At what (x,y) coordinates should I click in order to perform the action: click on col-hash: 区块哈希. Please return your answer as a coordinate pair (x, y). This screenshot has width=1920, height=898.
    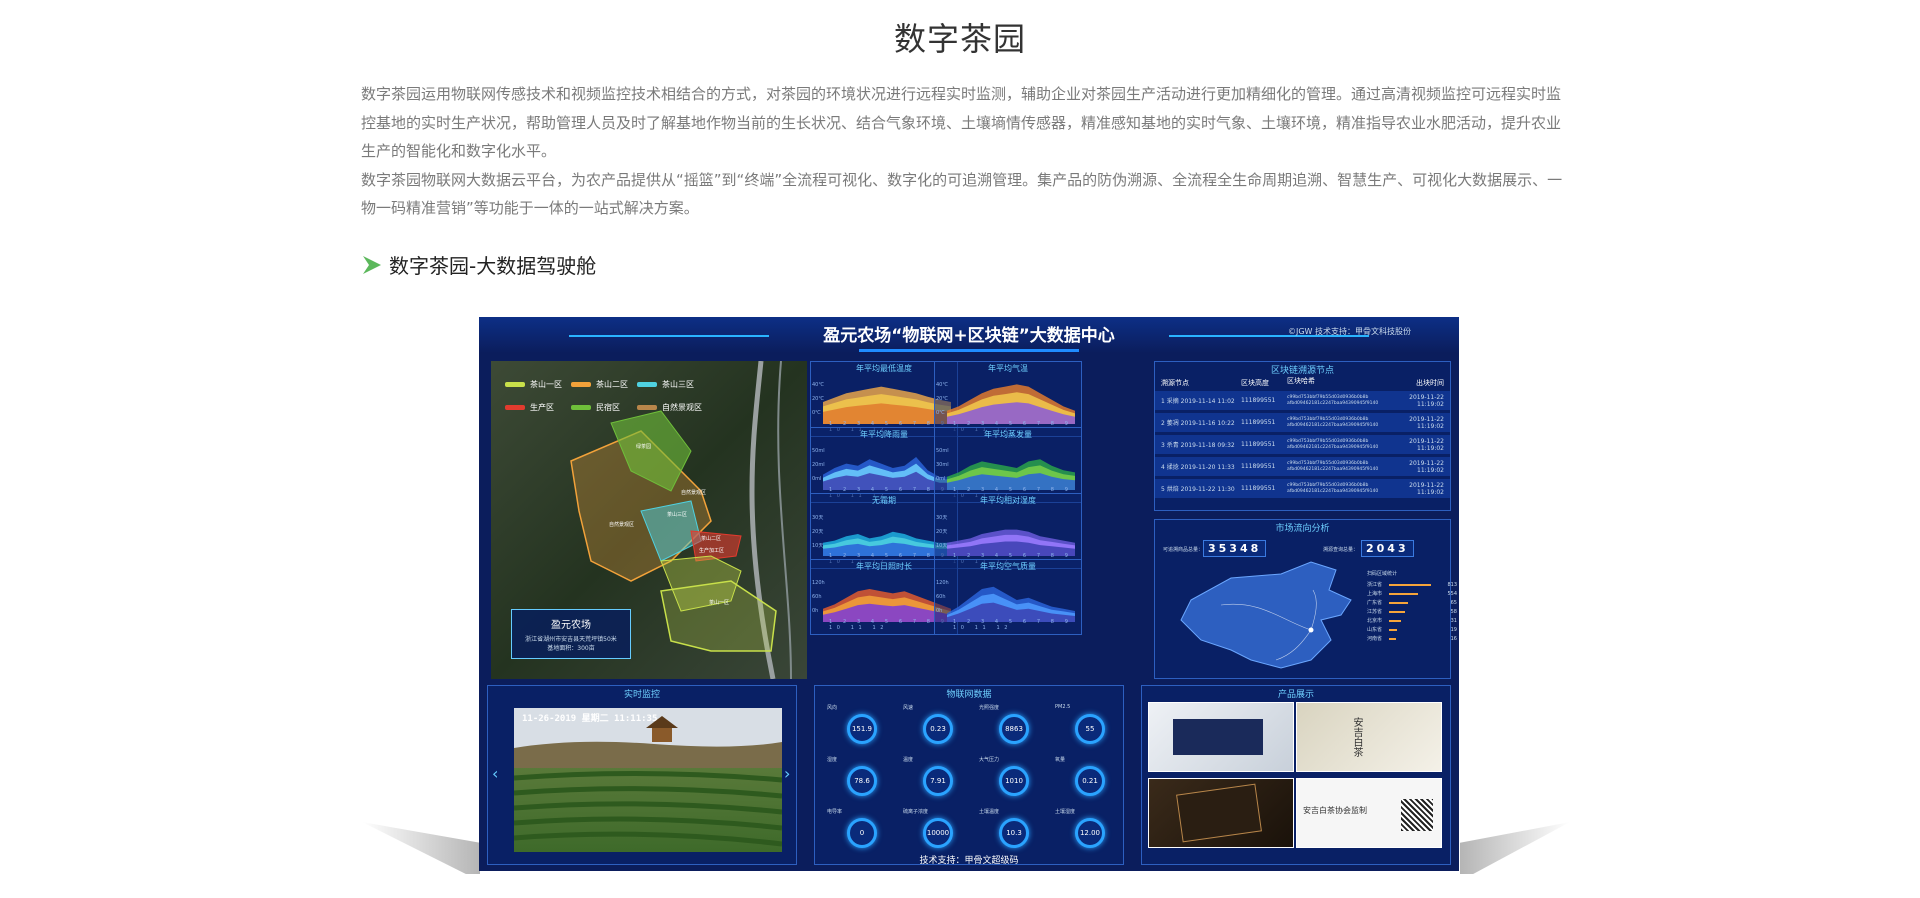
    Looking at the image, I should click on (1301, 381).